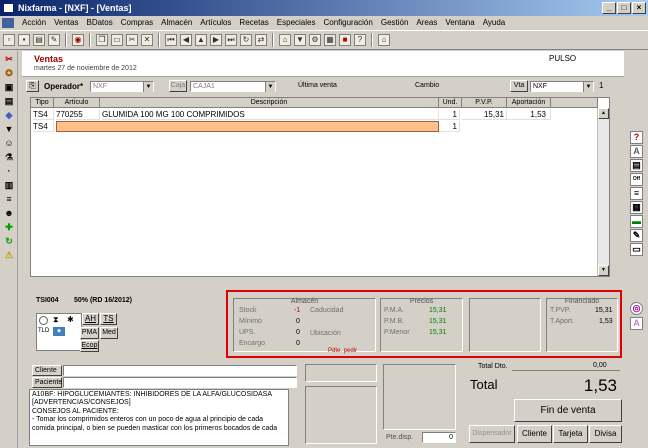  I want to click on cliente-field, so click(180, 370).